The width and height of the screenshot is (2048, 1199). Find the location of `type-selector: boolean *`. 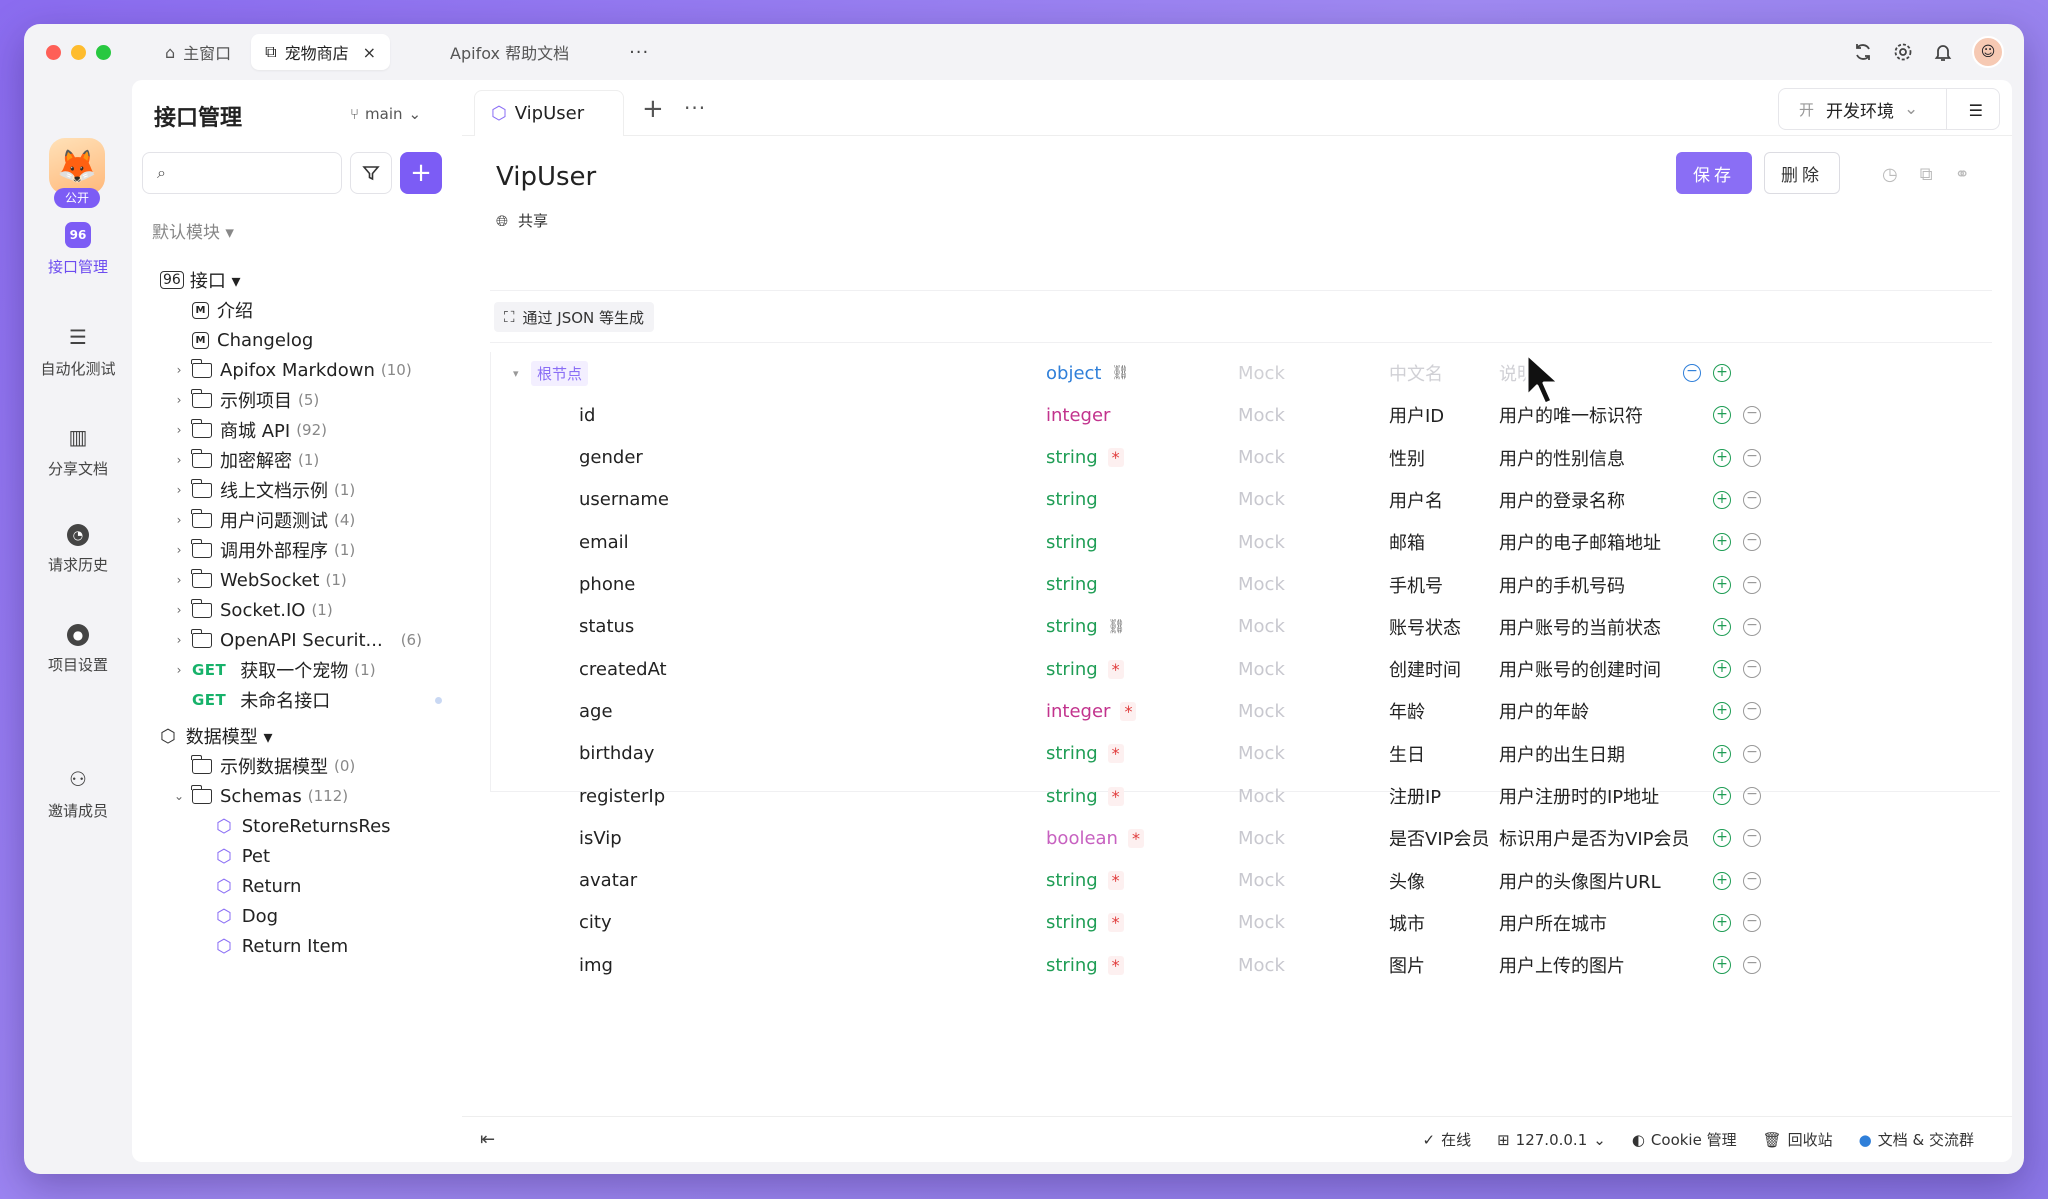

type-selector: boolean * is located at coordinates (1095, 838).